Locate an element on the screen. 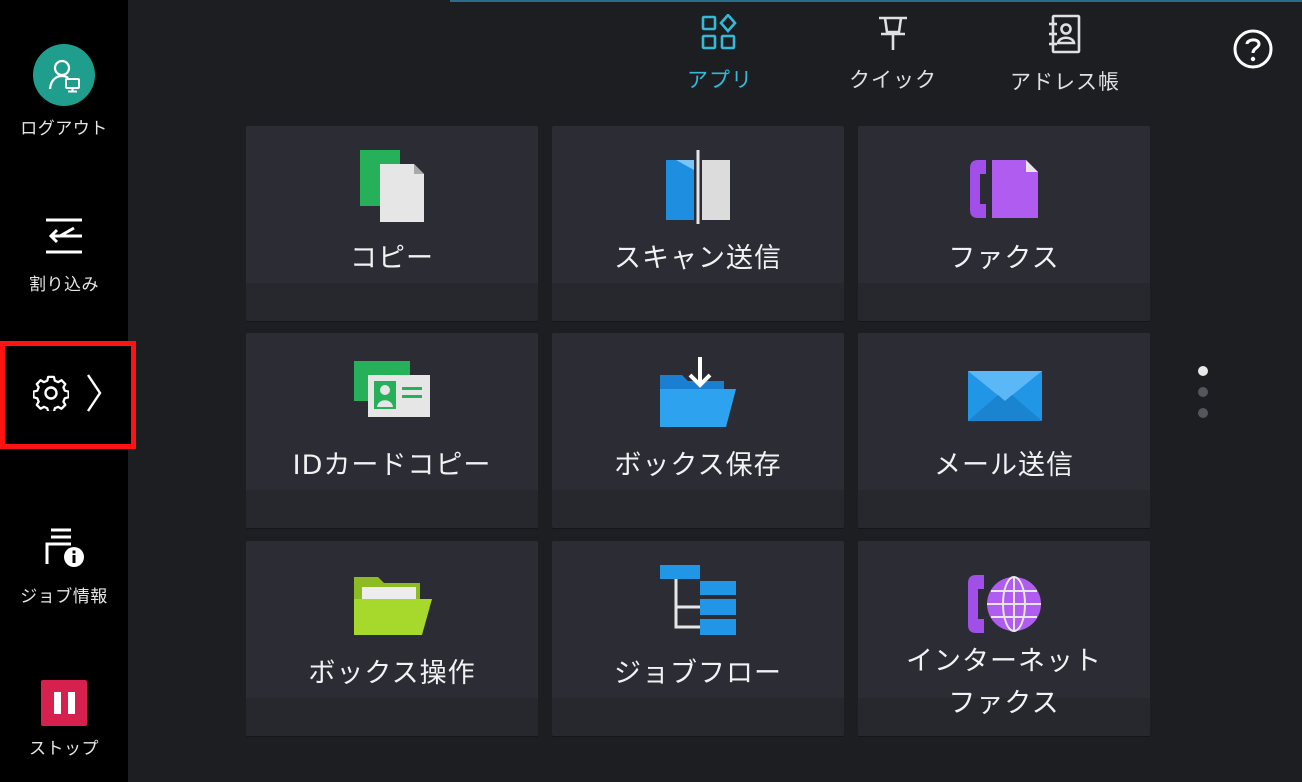 This screenshot has height=782, width=1302. help-button is located at coordinates (1253, 51).